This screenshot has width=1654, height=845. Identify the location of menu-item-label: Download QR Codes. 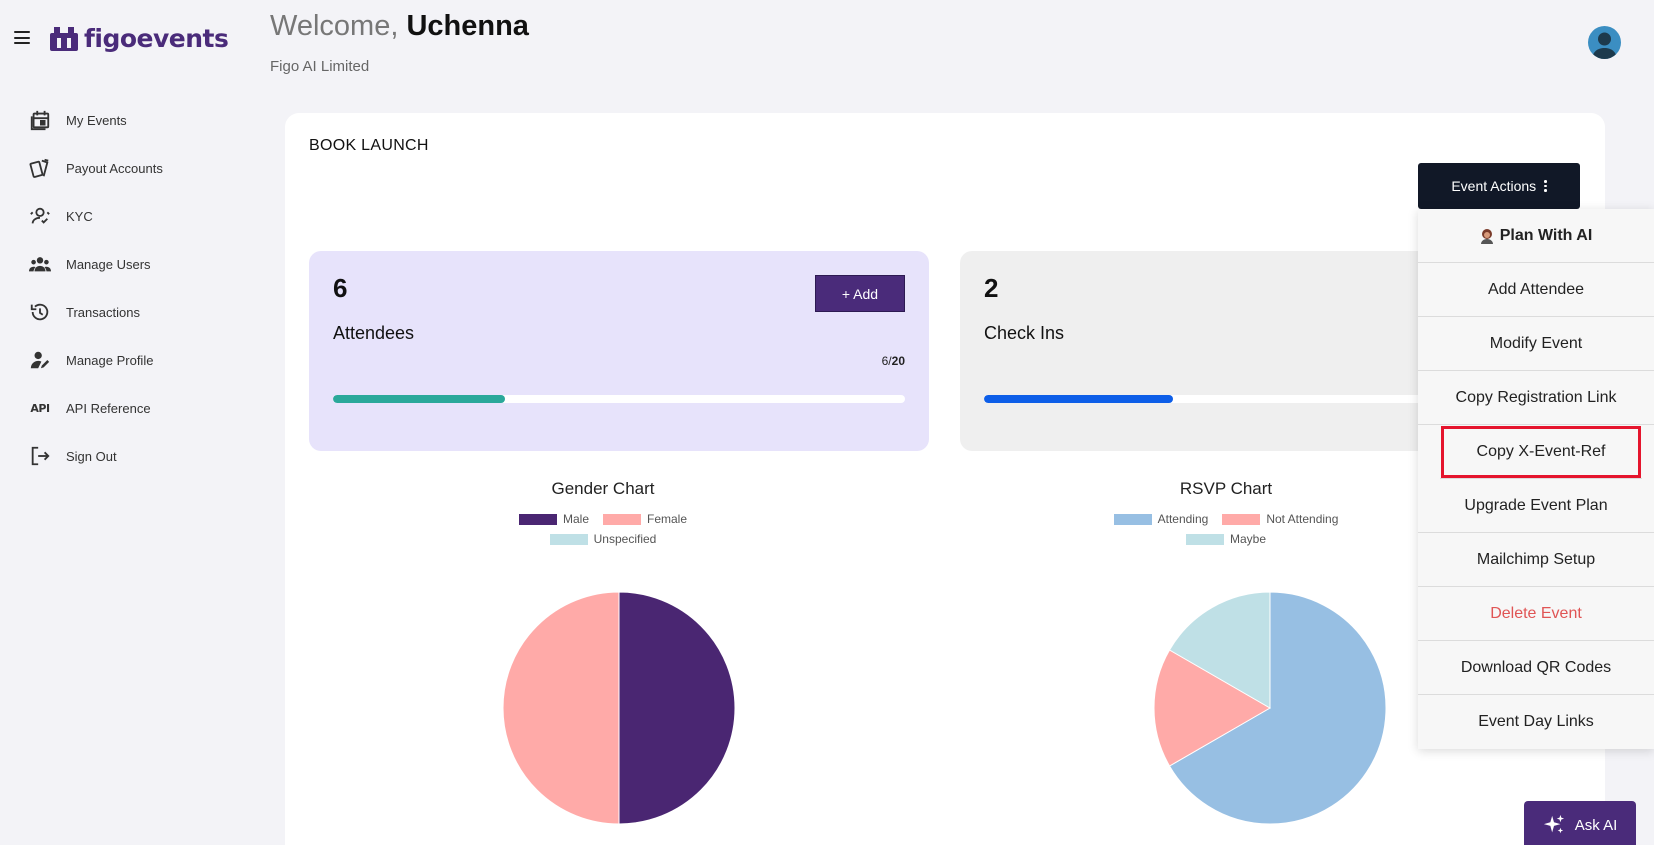
(1536, 667).